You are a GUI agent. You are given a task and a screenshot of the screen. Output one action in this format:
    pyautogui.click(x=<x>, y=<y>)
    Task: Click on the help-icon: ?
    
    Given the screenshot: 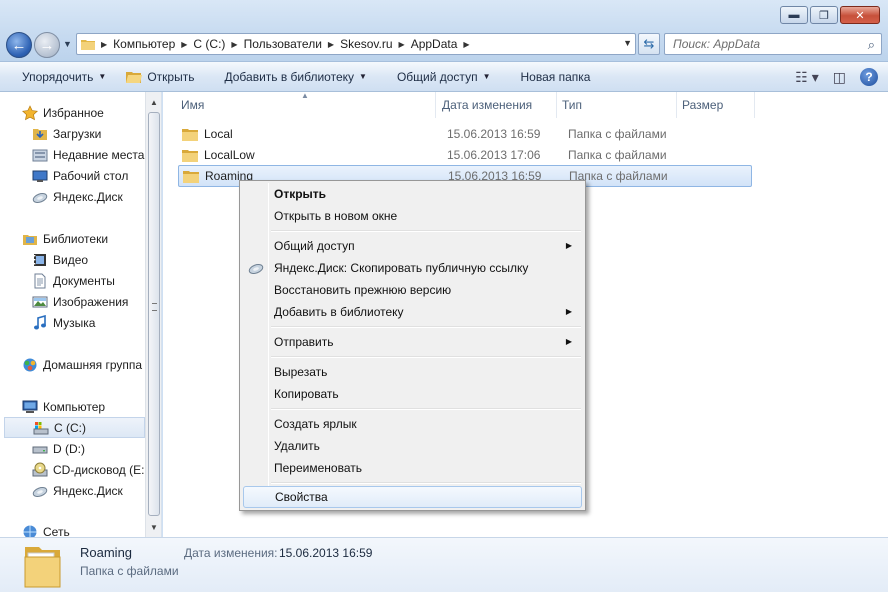 What is the action you would take?
    pyautogui.click(x=869, y=77)
    